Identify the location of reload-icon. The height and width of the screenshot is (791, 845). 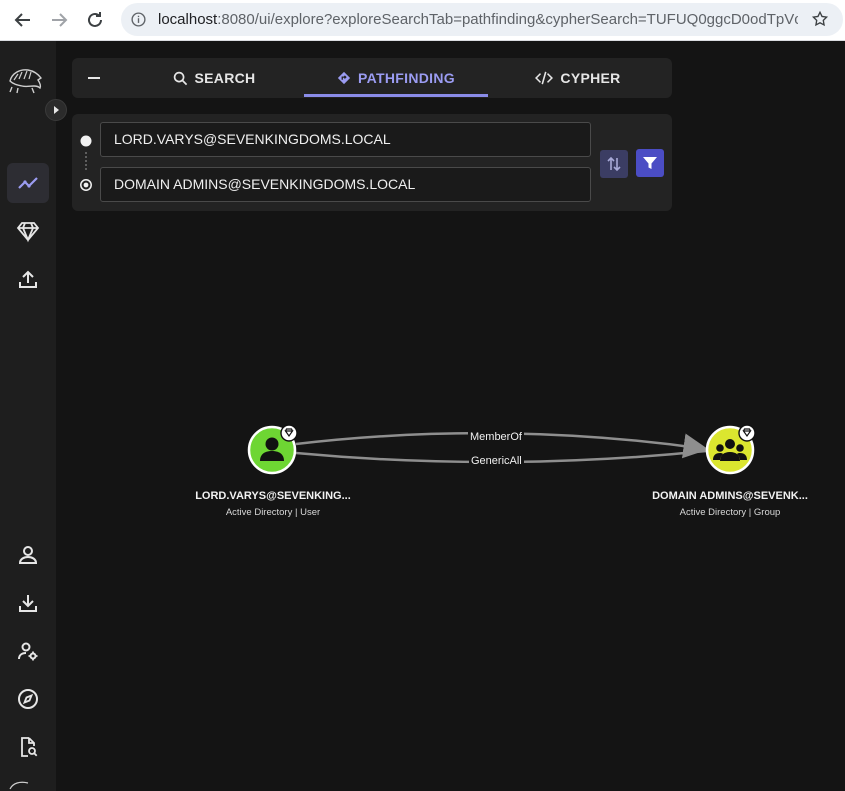
(95, 20).